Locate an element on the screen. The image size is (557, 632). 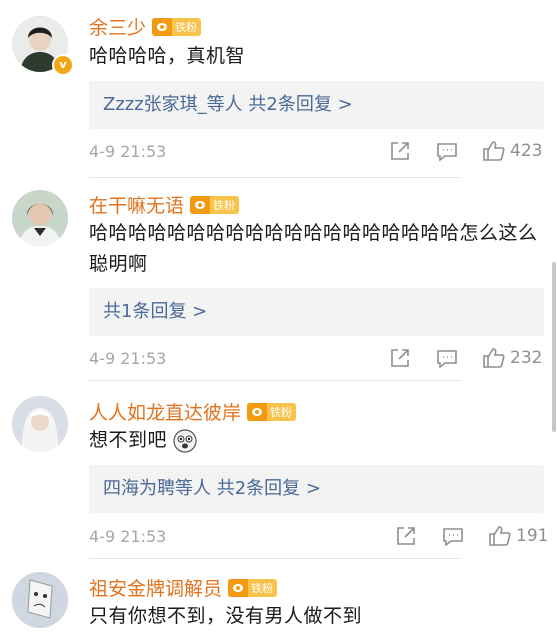
comment-text: 哈哈哈哈哈哈哈哈哈哈哈哈哈哈哈哈哈哈哈怎么这么聪明啊 is located at coordinates (313, 248).